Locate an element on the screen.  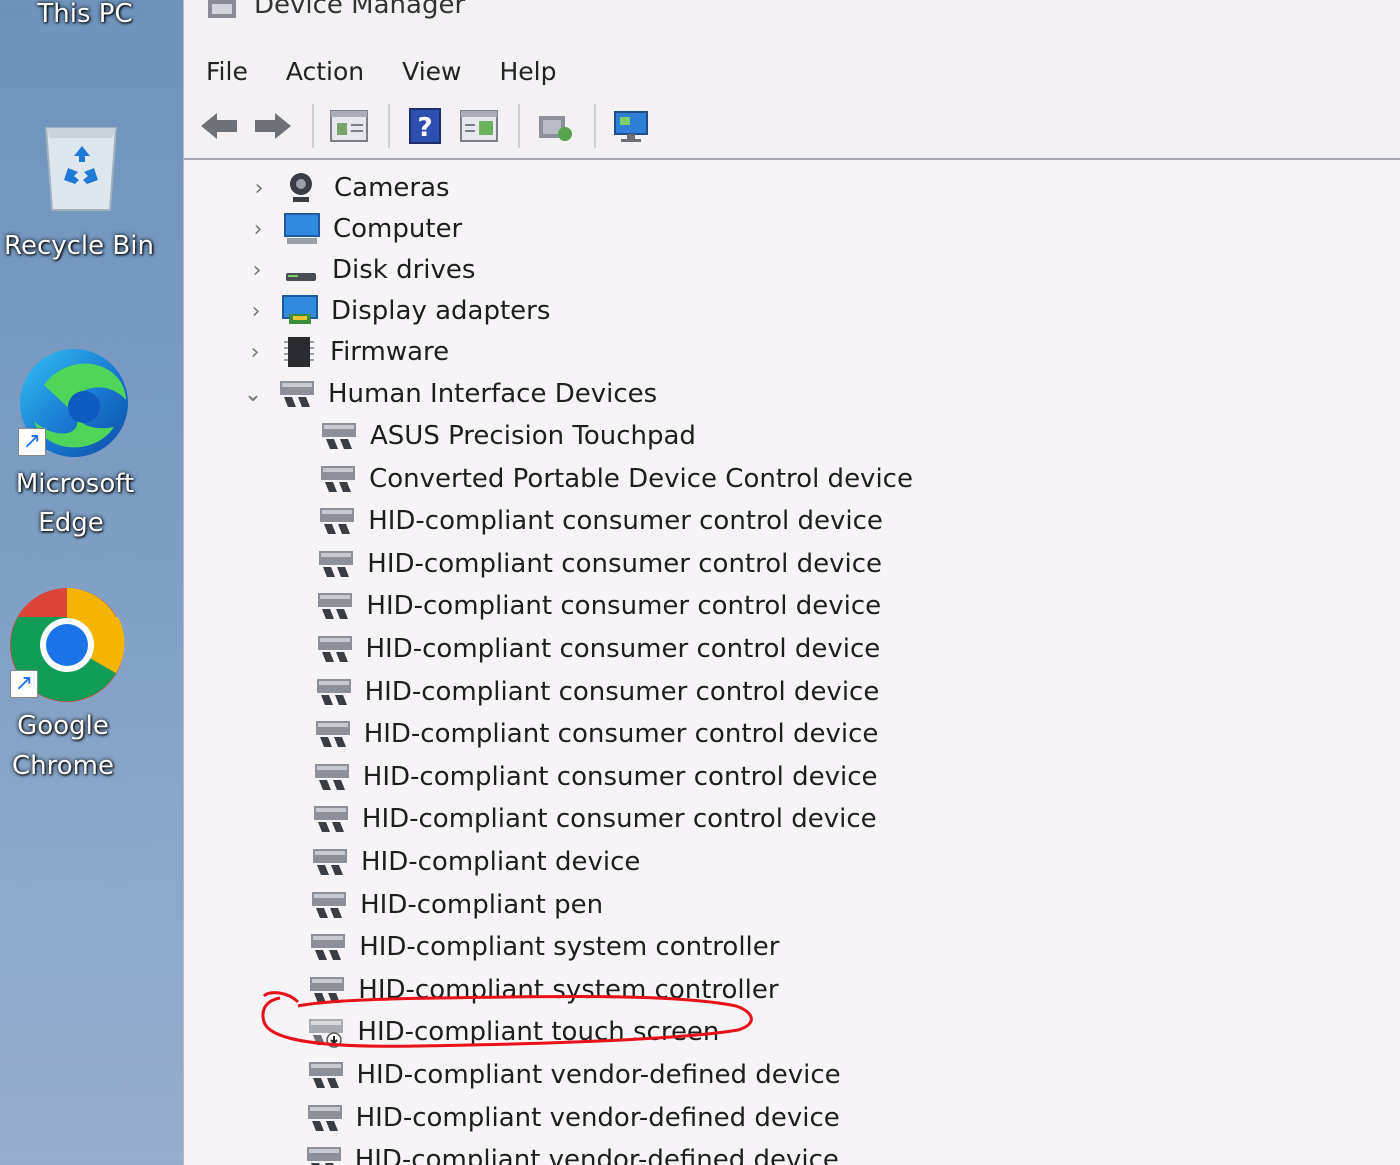
hid-device-label: HID-compliant touch screen is located at coordinates (538, 1032).